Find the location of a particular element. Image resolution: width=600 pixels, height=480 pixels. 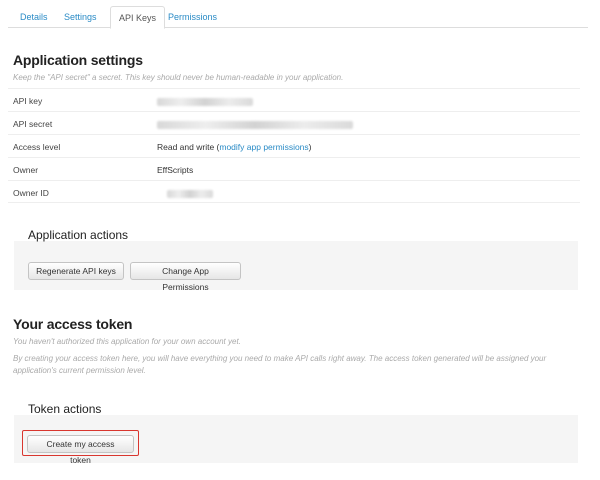

owner-id-label: Owner ID is located at coordinates (31, 193).